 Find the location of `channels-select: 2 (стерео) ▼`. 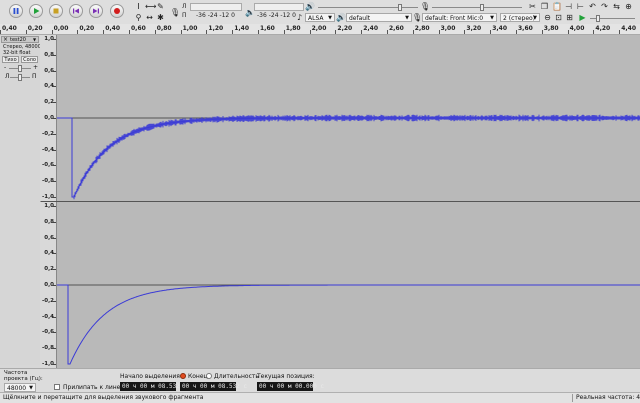

channels-select: 2 (стерео) ▼ is located at coordinates (520, 17).